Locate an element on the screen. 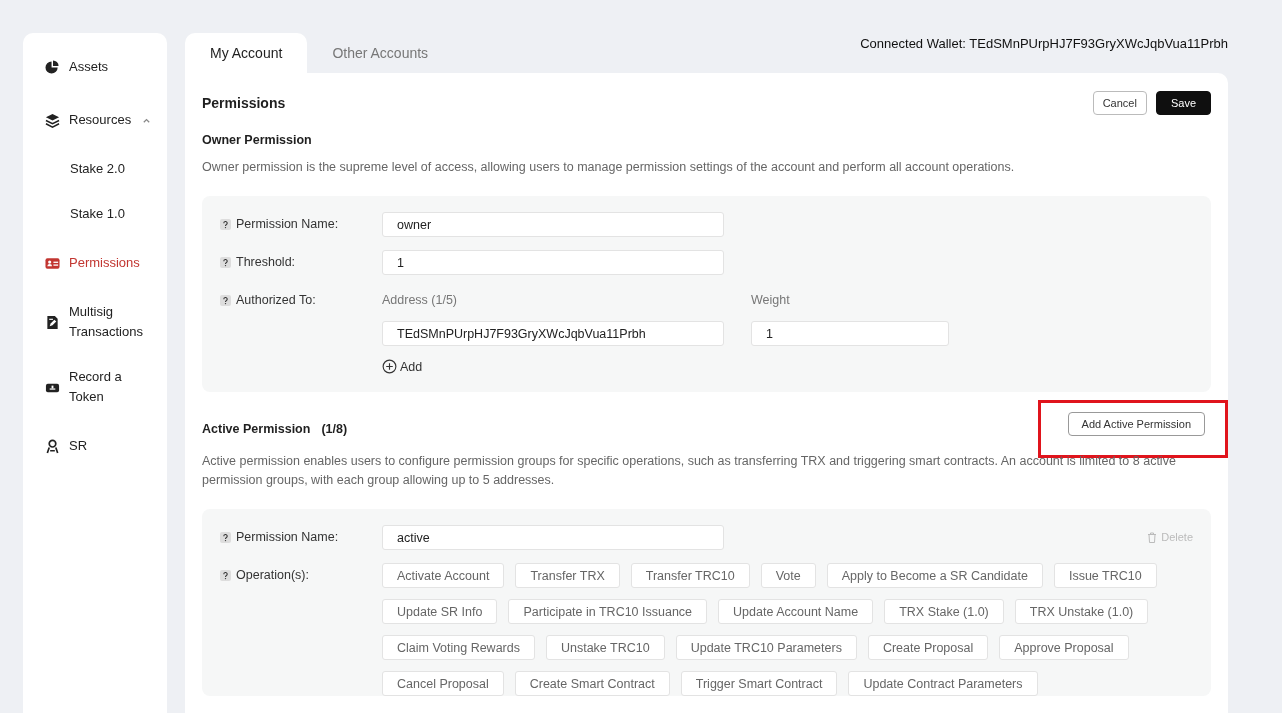 The width and height of the screenshot is (1282, 713). operation-chip: Update Account Name is located at coordinates (796, 611).